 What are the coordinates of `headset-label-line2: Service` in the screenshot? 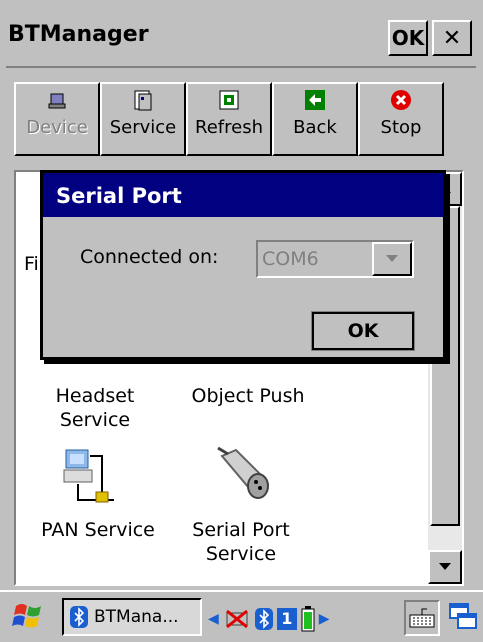 It's located at (95, 420).